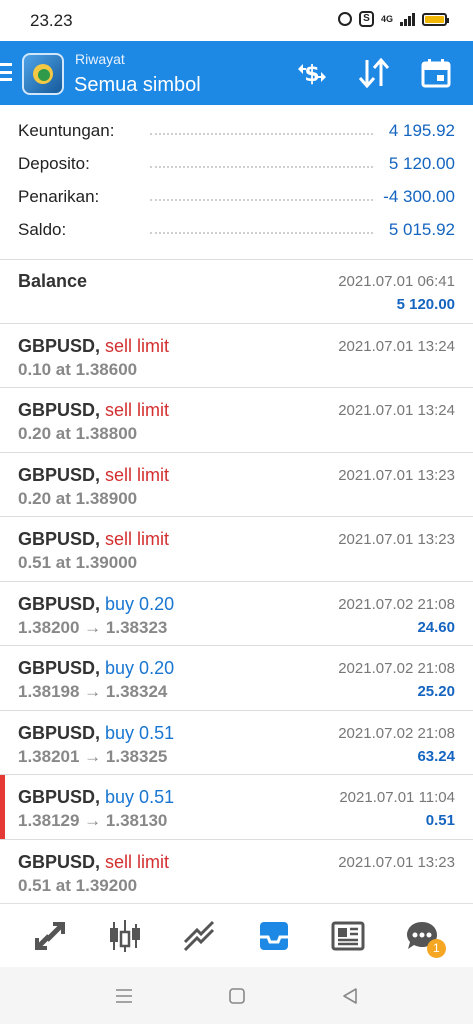  I want to click on row-date: 2021.07.01 11:04, so click(397, 797).